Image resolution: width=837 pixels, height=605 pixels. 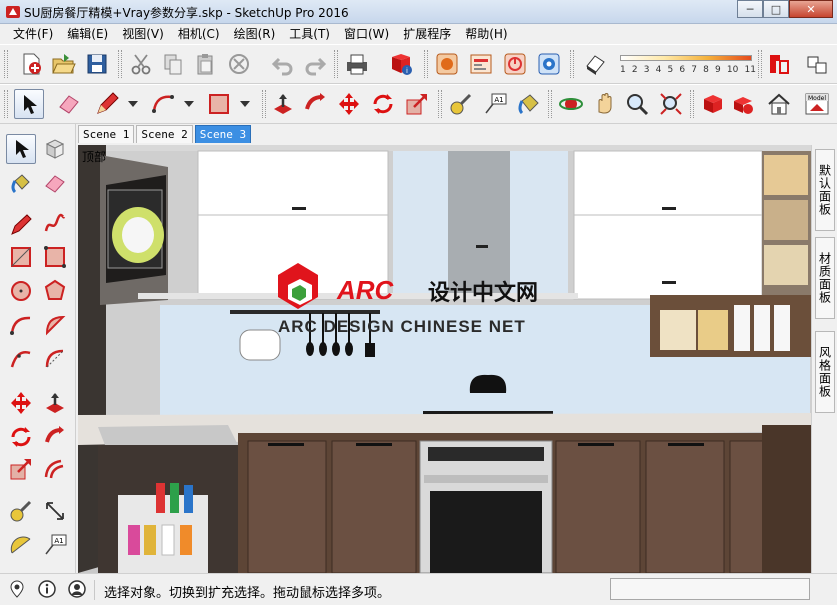 I want to click on freehand-icon, so click(x=55, y=225).